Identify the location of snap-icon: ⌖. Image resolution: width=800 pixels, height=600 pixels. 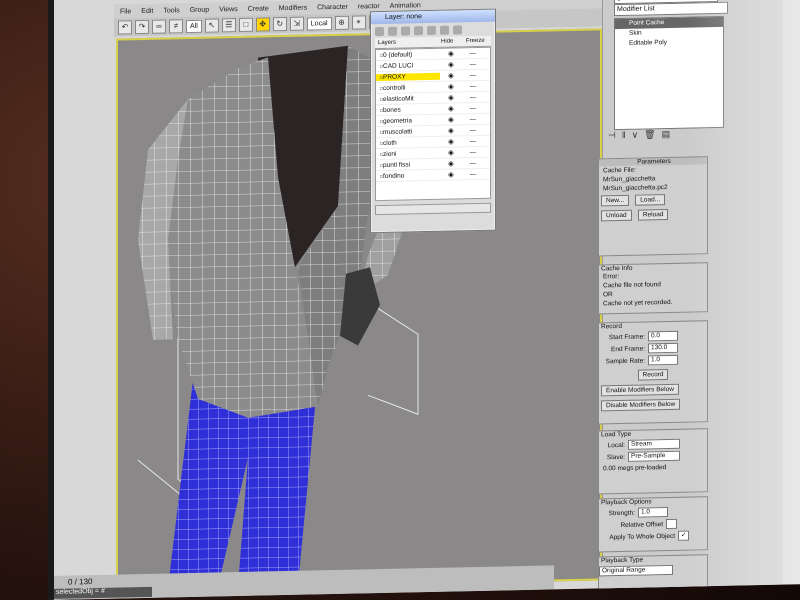
(358, 22).